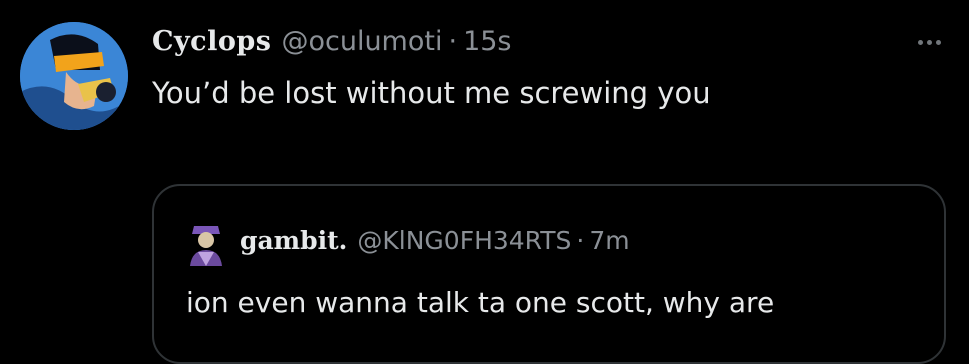  What do you see at coordinates (464, 240) in the screenshot?
I see `quoted-user-handle: @KlNG0FH34RTS` at bounding box center [464, 240].